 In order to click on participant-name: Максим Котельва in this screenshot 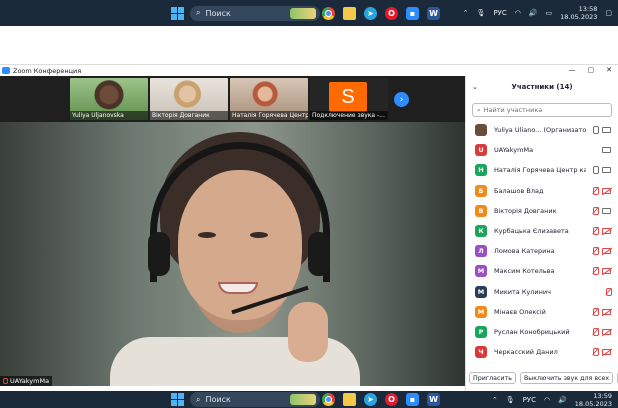, I will do `click(524, 271)`.